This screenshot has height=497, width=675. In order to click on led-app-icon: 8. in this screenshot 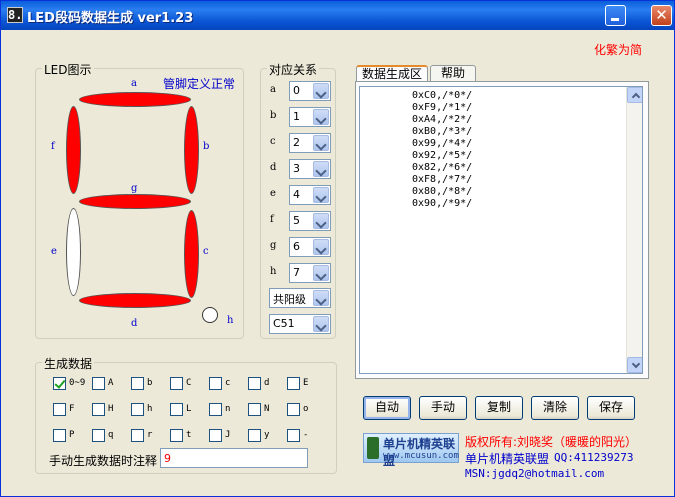, I will do `click(15, 15)`.